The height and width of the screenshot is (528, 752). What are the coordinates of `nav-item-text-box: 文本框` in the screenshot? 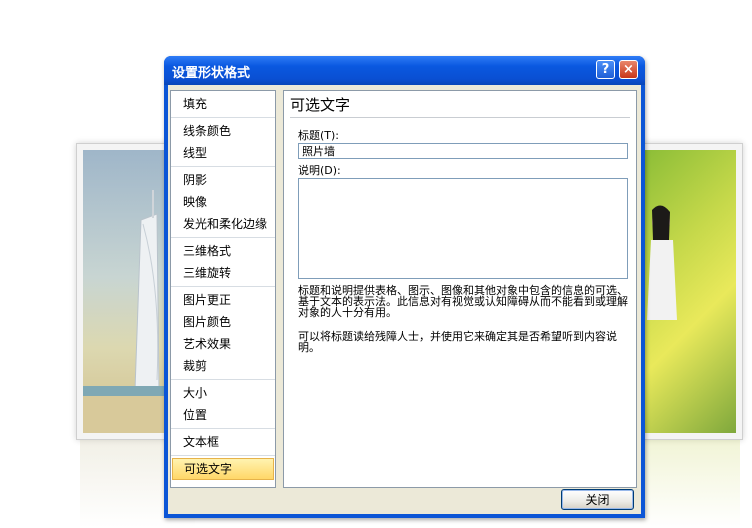 It's located at (223, 442).